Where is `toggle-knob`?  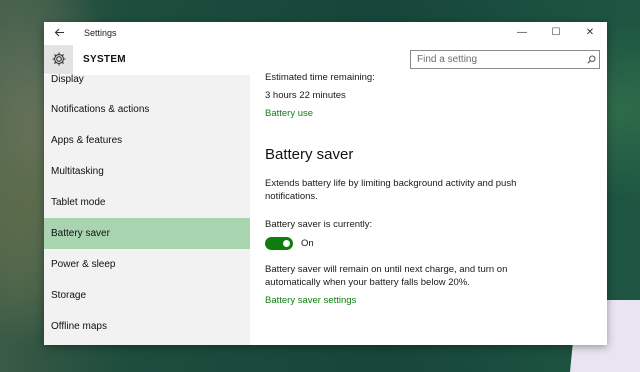
toggle-knob is located at coordinates (286, 243).